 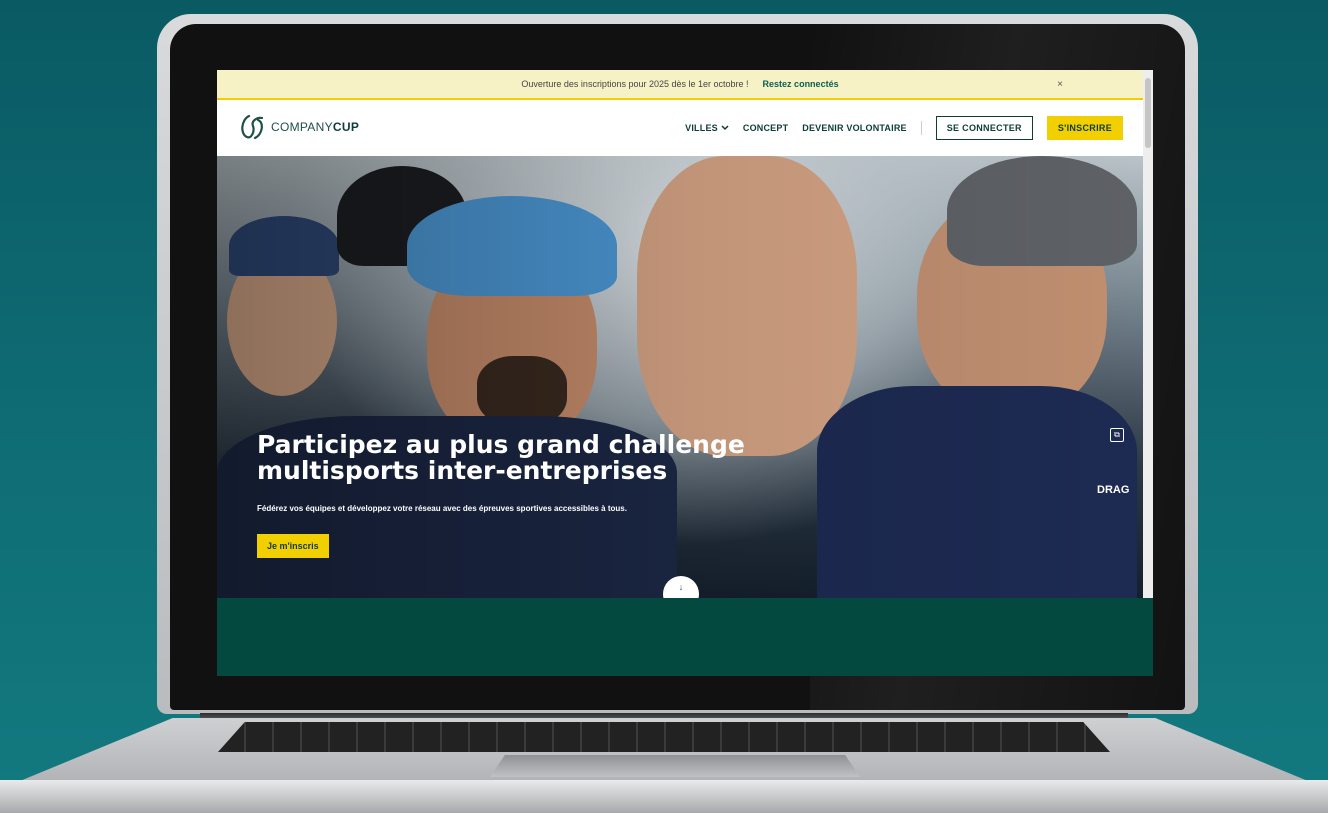 I want to click on page-scrollbar, so click(x=1148, y=334).